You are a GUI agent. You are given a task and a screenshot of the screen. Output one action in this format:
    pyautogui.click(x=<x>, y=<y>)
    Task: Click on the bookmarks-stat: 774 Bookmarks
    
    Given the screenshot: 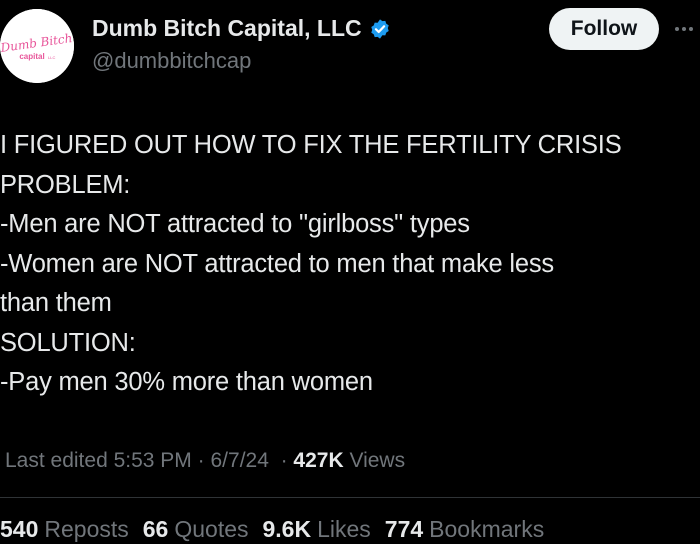 What is the action you would take?
    pyautogui.click(x=464, y=529)
    